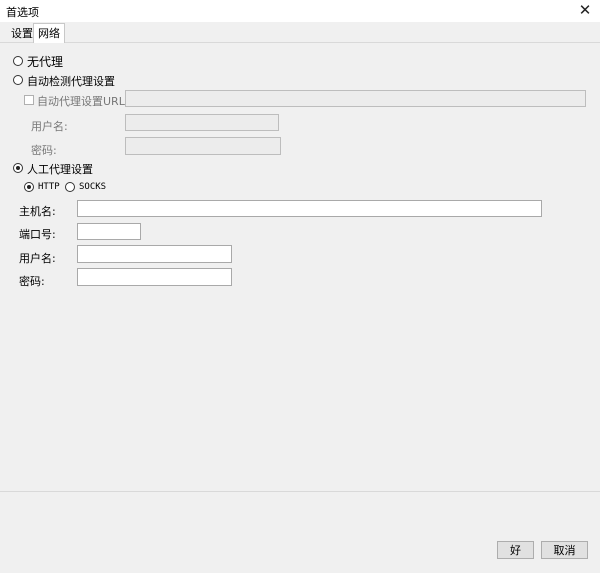 Image resolution: width=600 pixels, height=573 pixels. What do you see at coordinates (44, 150) in the screenshot?
I see `auto-password-label: 密码:` at bounding box center [44, 150].